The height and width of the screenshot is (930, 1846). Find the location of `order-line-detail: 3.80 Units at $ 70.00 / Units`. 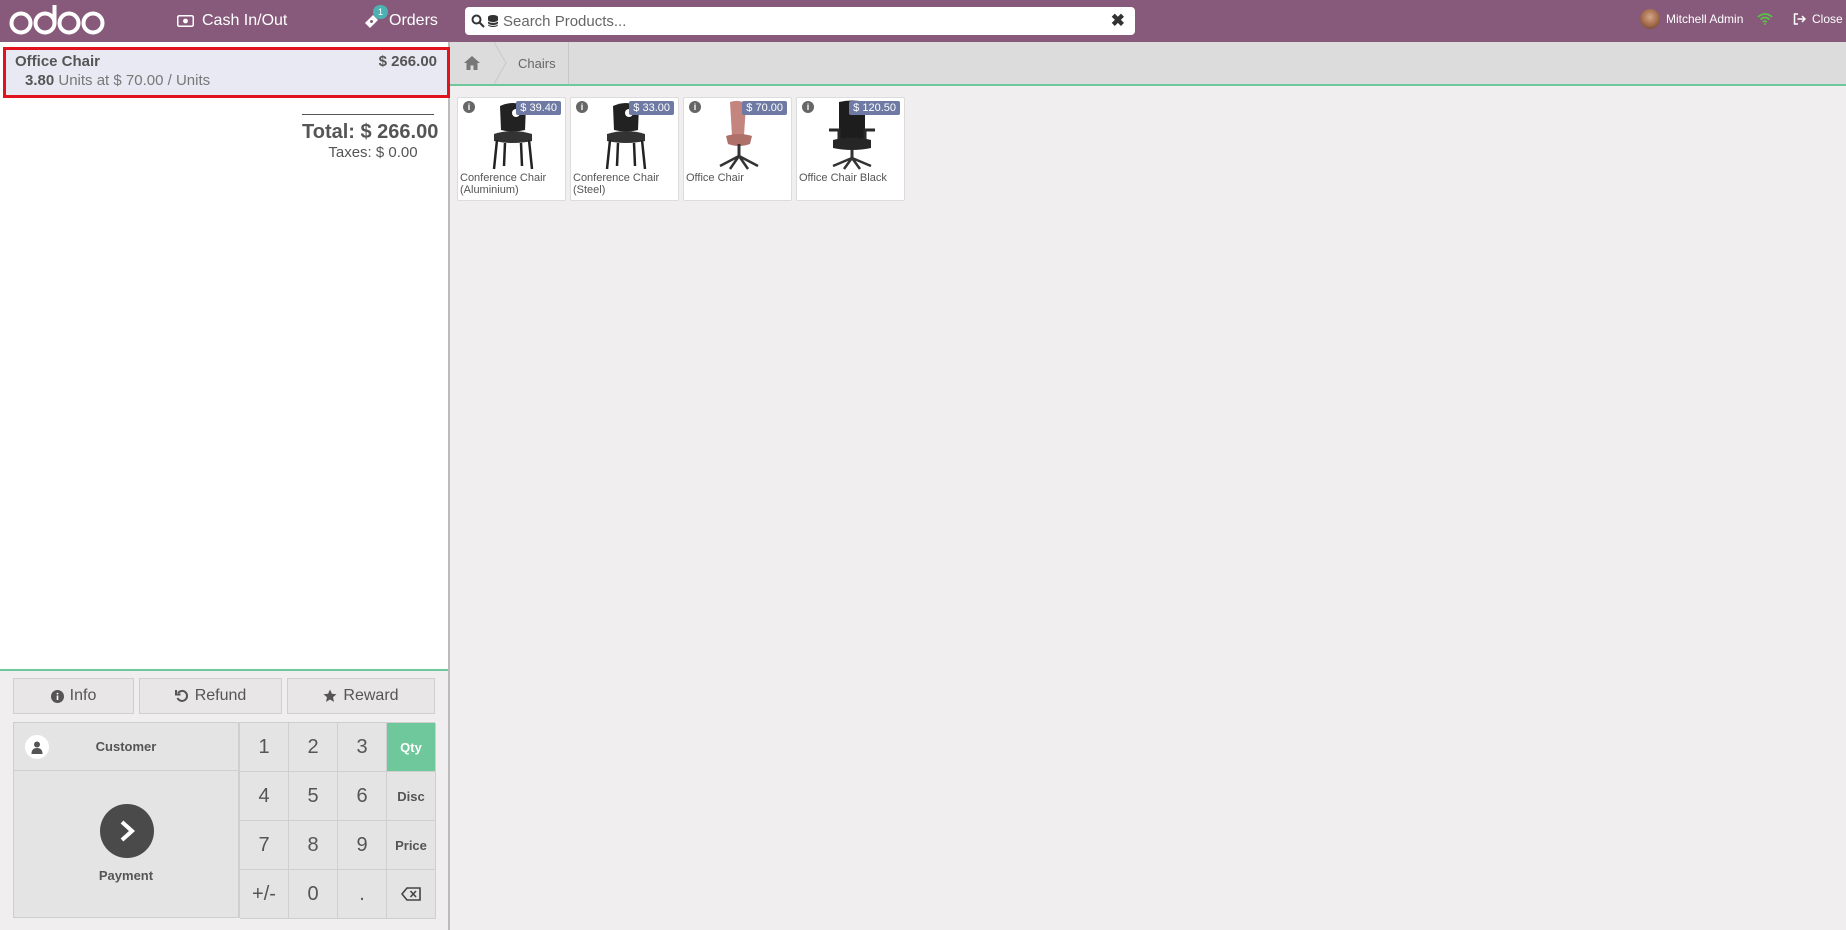

order-line-detail: 3.80 Units at $ 70.00 / Units is located at coordinates (117, 80).